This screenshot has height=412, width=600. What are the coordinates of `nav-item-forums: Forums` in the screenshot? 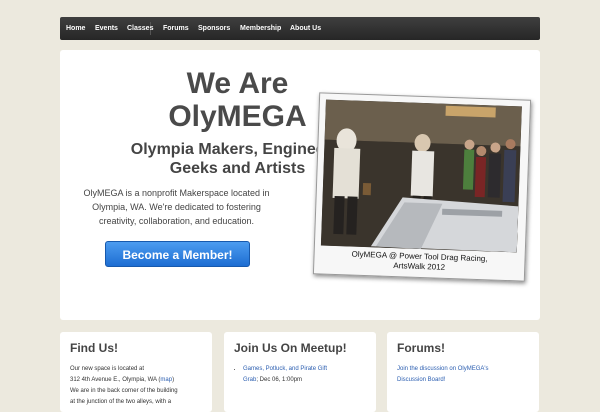 It's located at (176, 28).